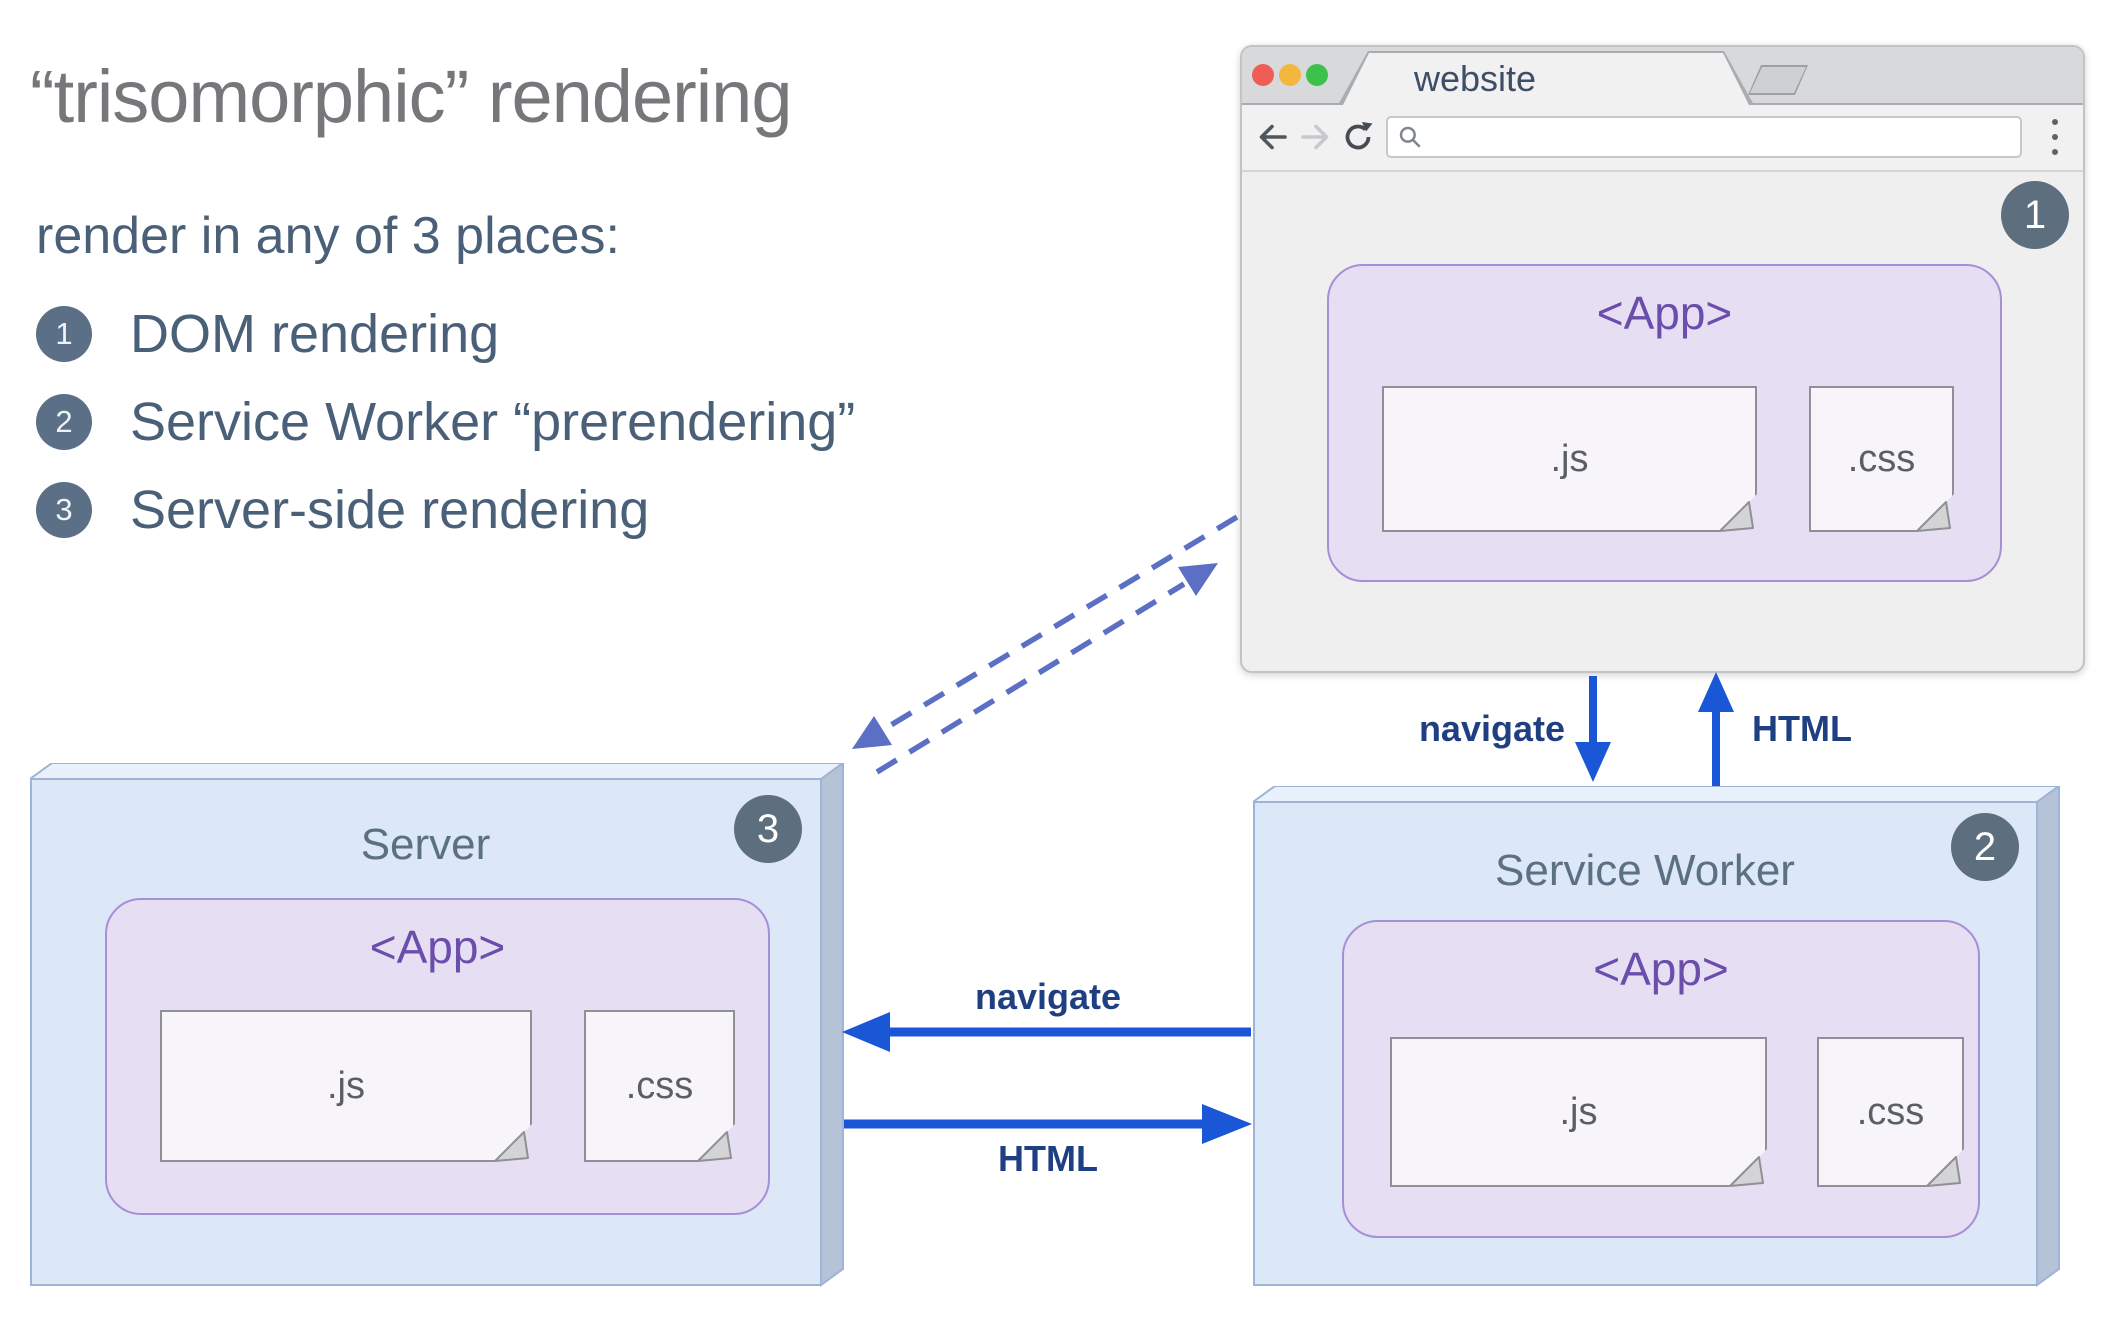  I want to click on service-worker-app-box: <App> .js .css, so click(1661, 1079).